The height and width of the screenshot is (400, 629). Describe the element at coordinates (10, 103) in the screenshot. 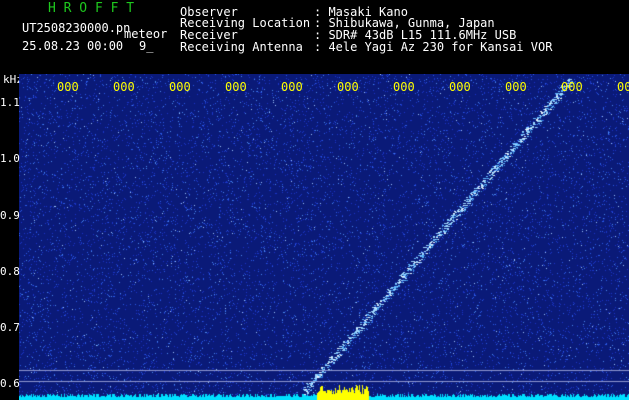

I see `y-tick-label: 1.1` at that location.